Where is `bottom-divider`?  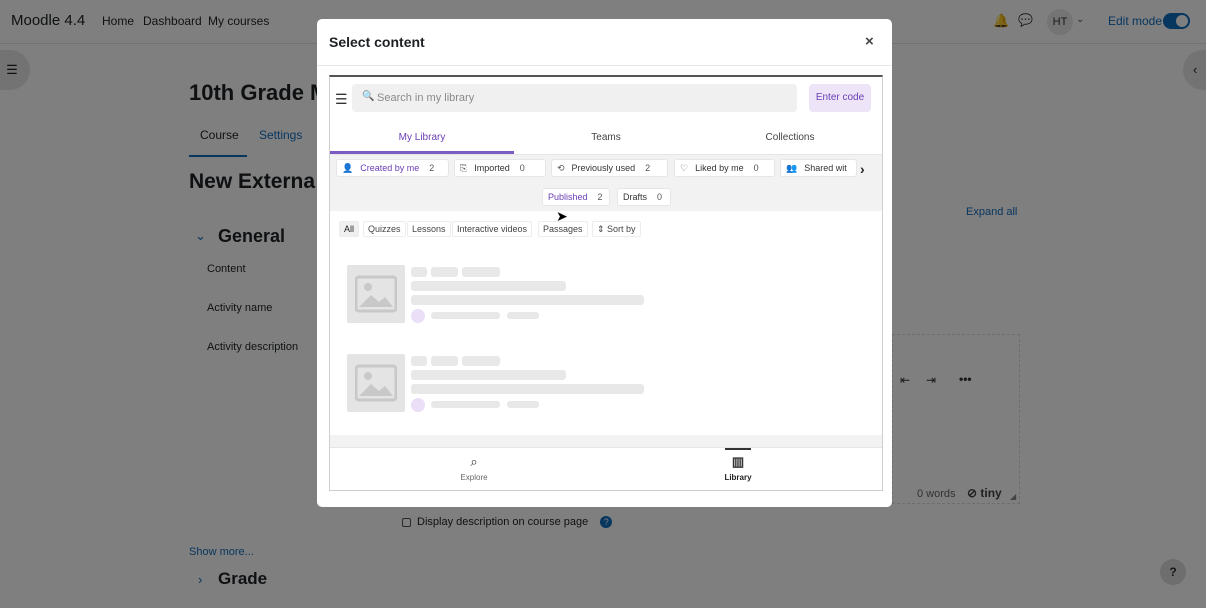 bottom-divider is located at coordinates (606, 441).